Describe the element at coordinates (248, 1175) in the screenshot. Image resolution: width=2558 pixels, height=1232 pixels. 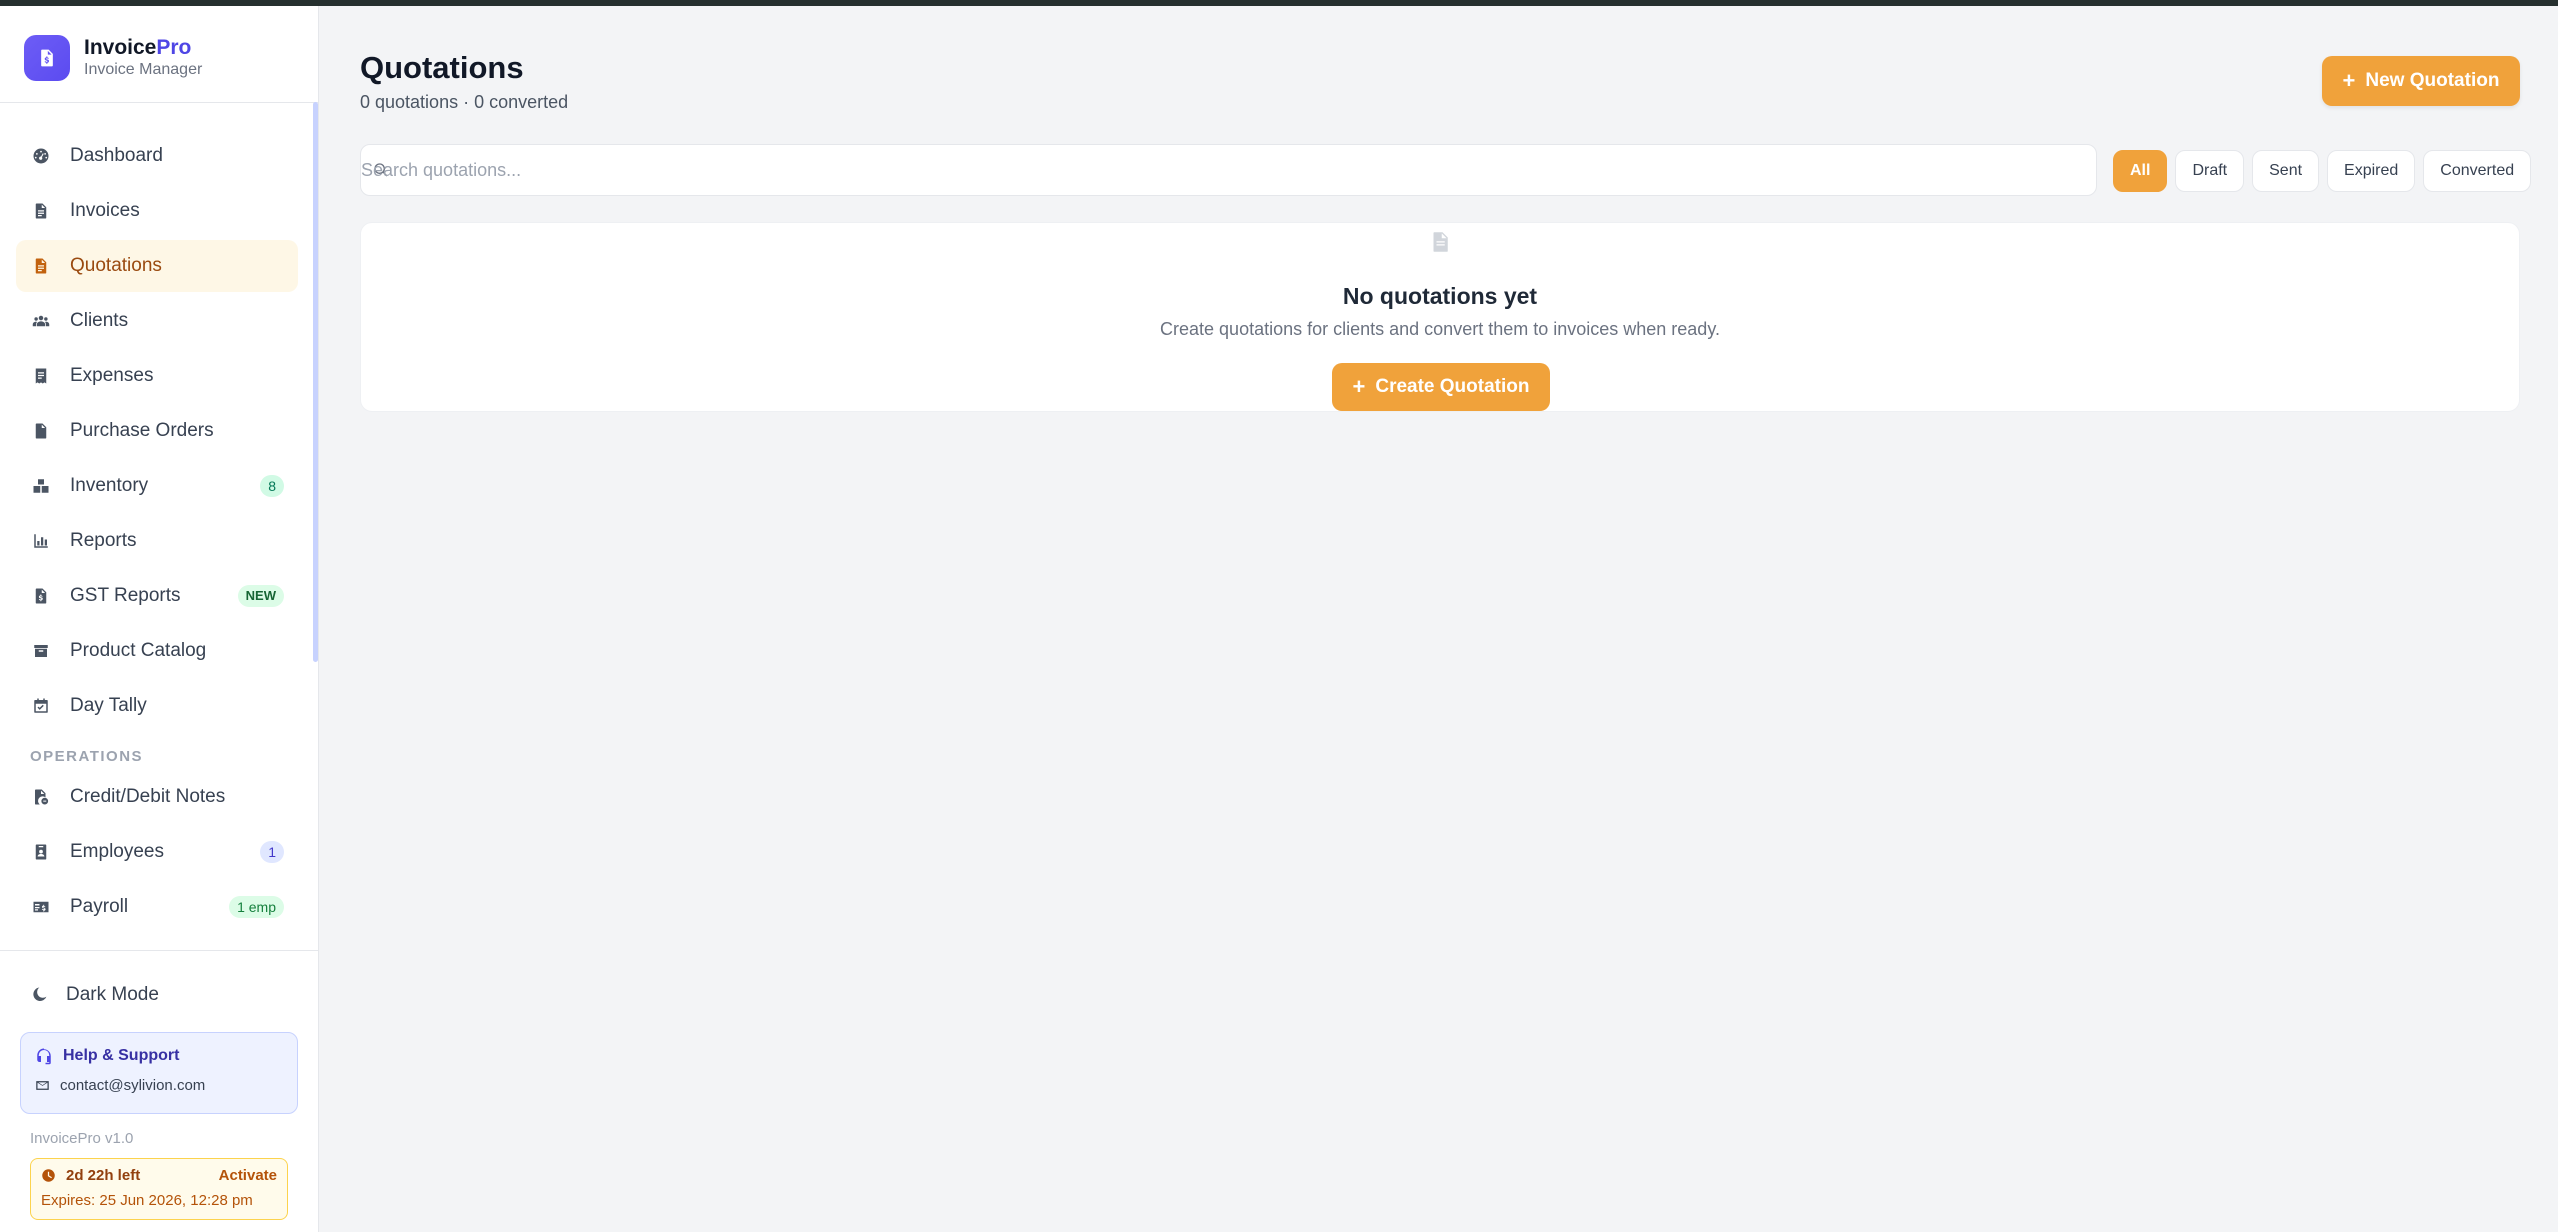
I see `activate-link: Activate` at that location.